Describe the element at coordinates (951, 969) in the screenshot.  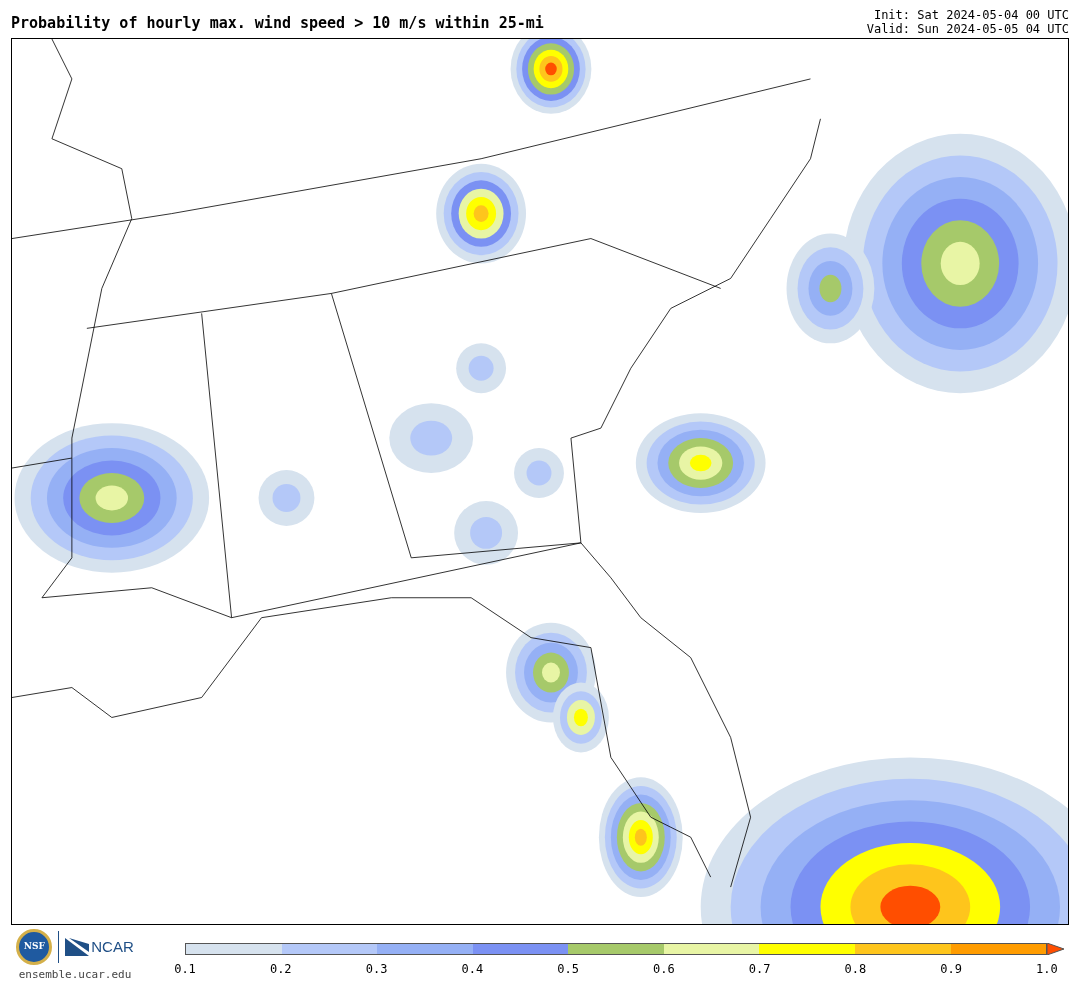
I see `colorbar-tick-label: 0.9` at that location.